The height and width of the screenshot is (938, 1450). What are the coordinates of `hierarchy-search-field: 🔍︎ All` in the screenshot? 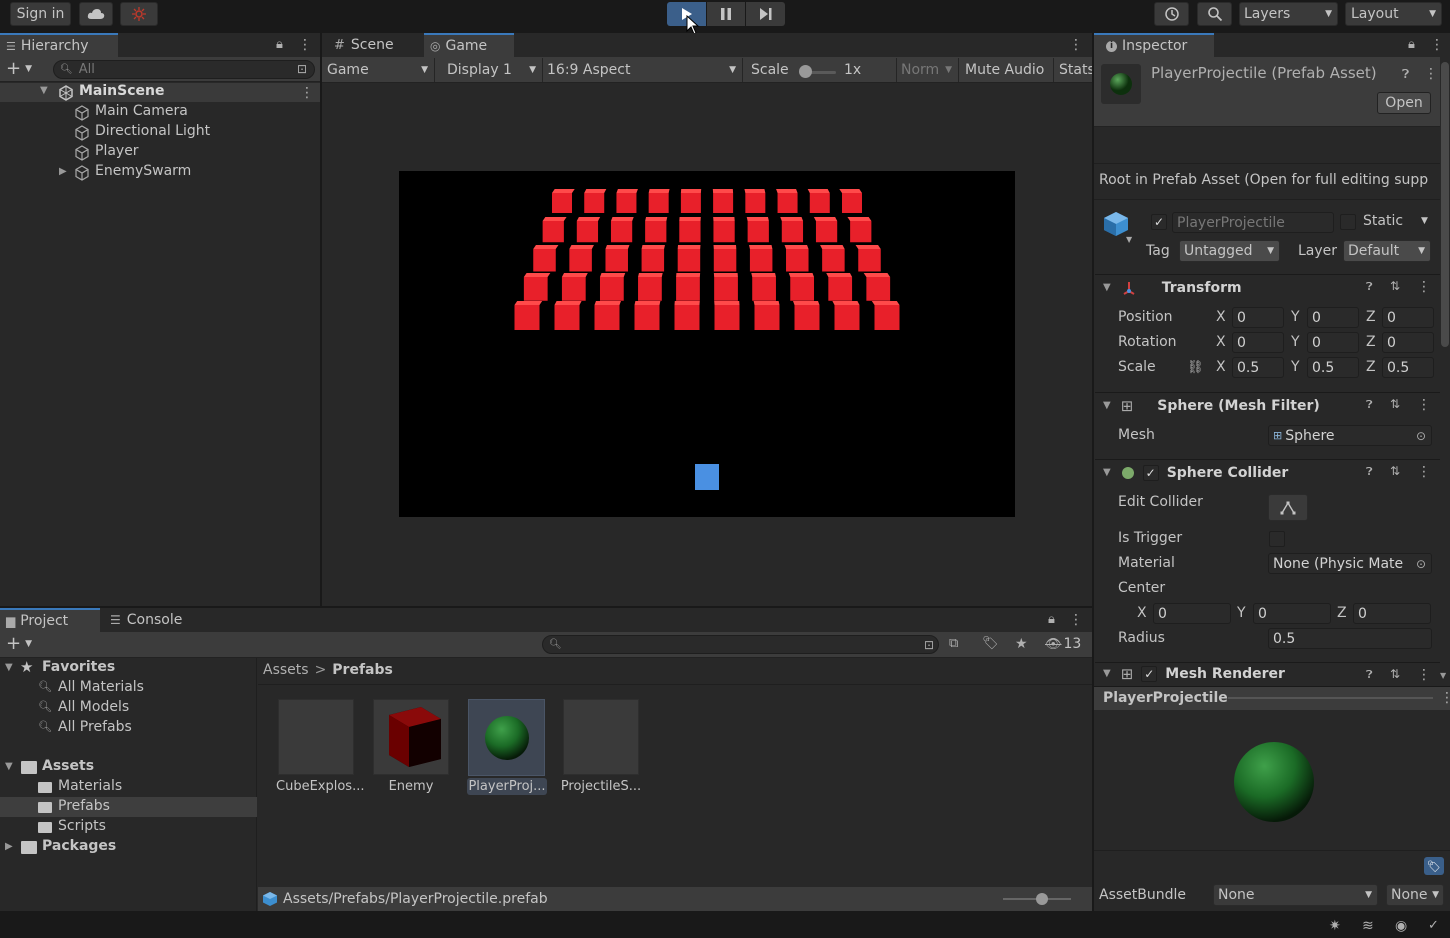 It's located at (184, 69).